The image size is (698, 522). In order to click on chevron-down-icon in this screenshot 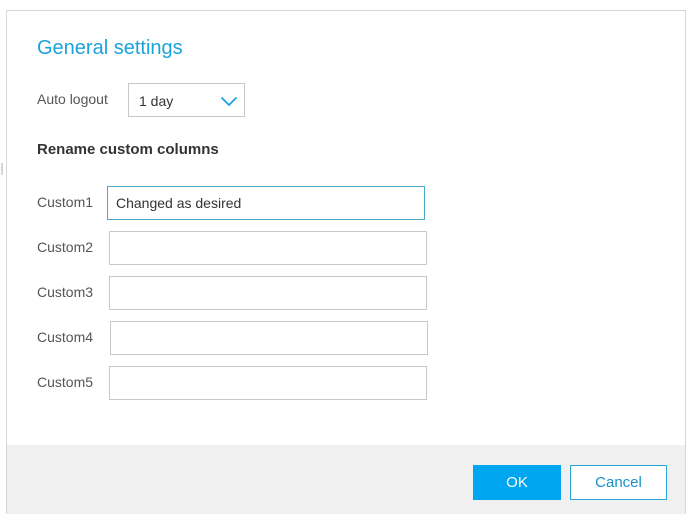, I will do `click(229, 101)`.